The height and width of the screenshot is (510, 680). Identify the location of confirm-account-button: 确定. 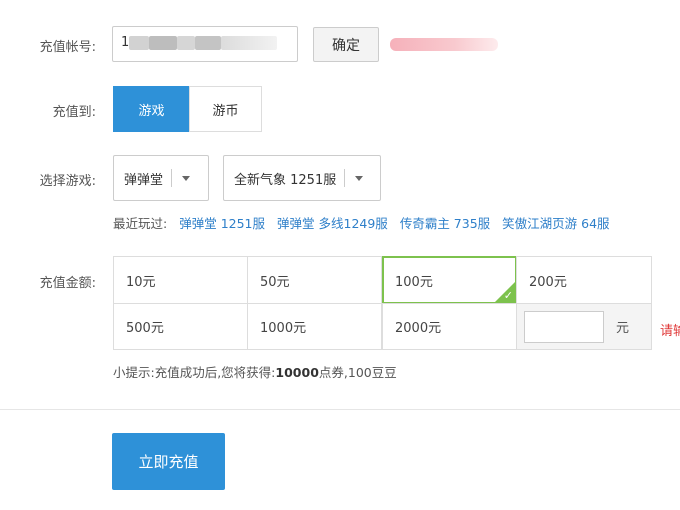
(346, 44).